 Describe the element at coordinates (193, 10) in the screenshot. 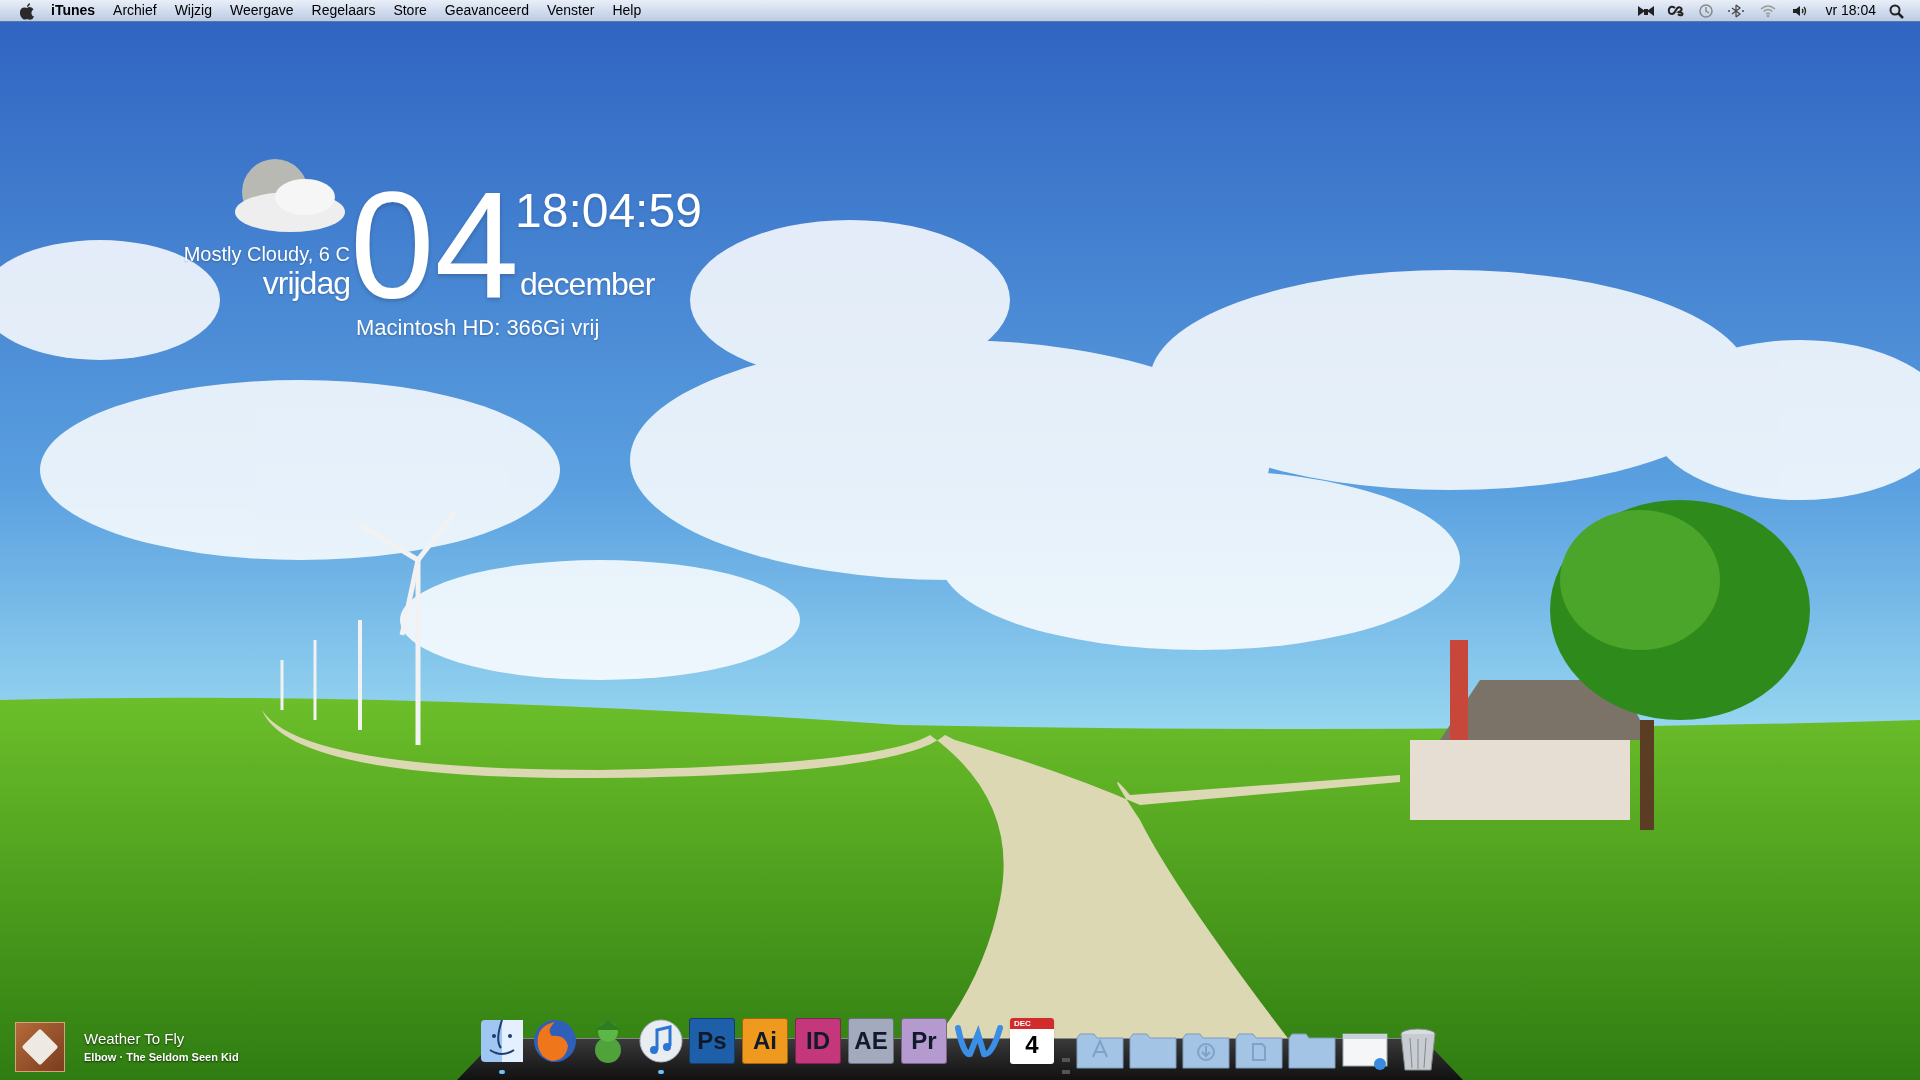

I see `menu-item: Wijzig` at that location.